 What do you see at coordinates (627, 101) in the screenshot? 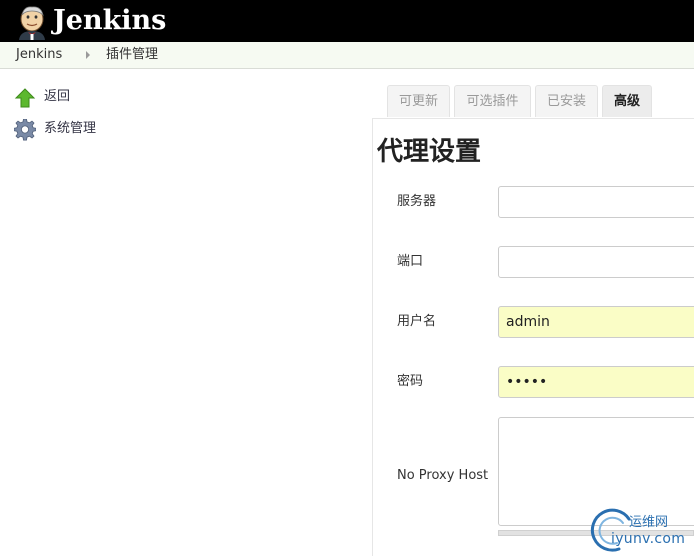
I see `tab-advanced: 高级` at bounding box center [627, 101].